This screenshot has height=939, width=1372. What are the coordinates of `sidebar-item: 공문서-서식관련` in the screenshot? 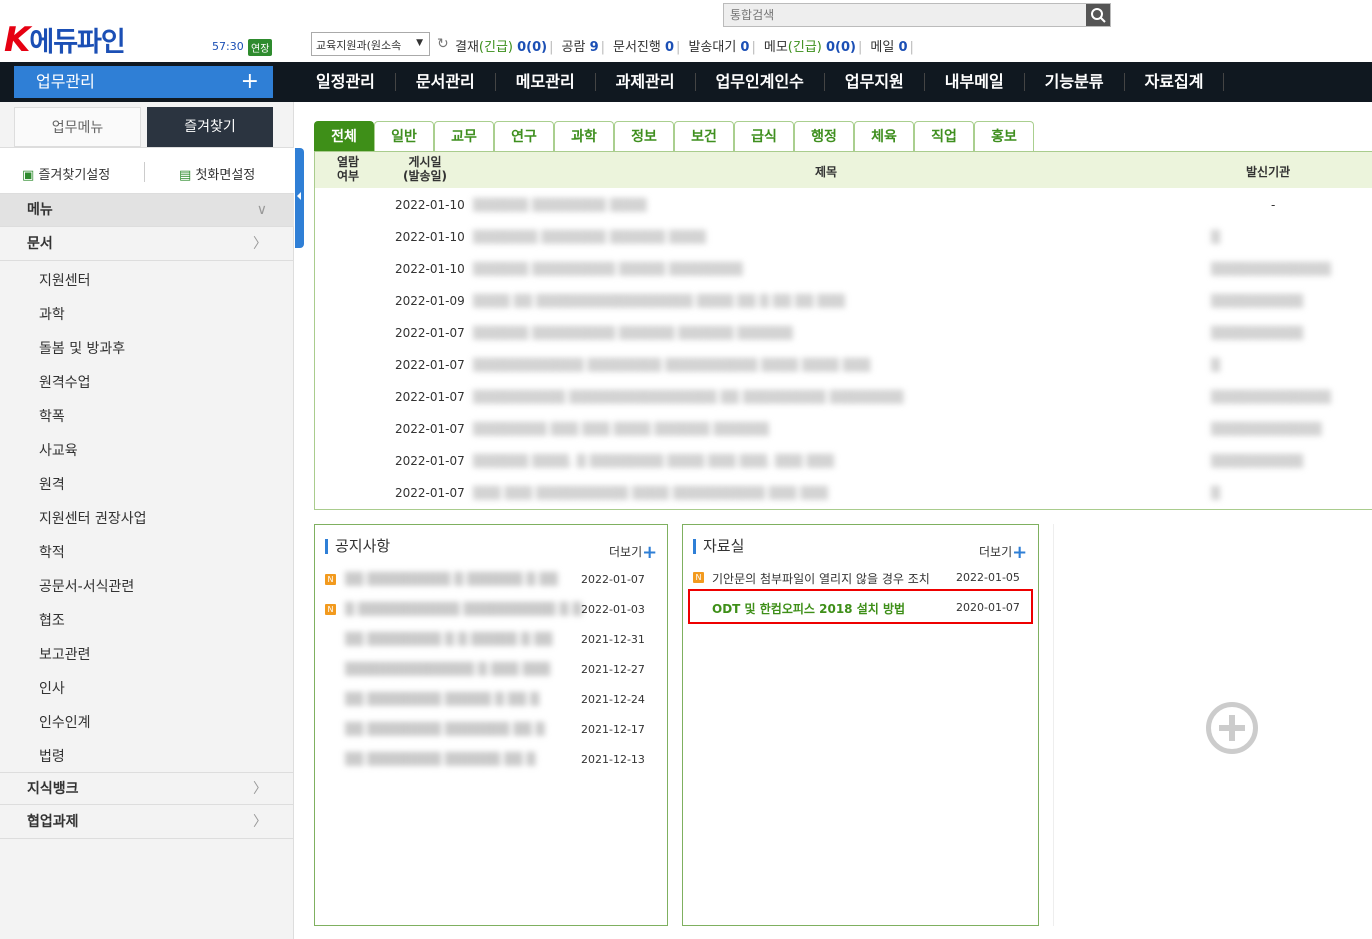 It's located at (86, 586).